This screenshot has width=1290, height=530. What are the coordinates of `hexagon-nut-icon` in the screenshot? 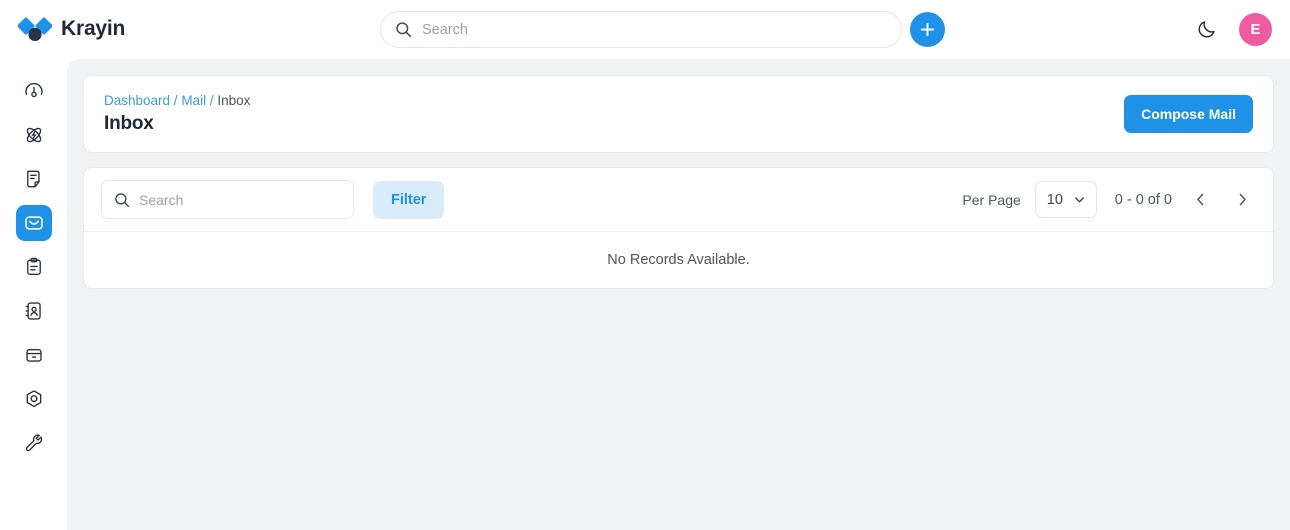 It's located at (34, 399).